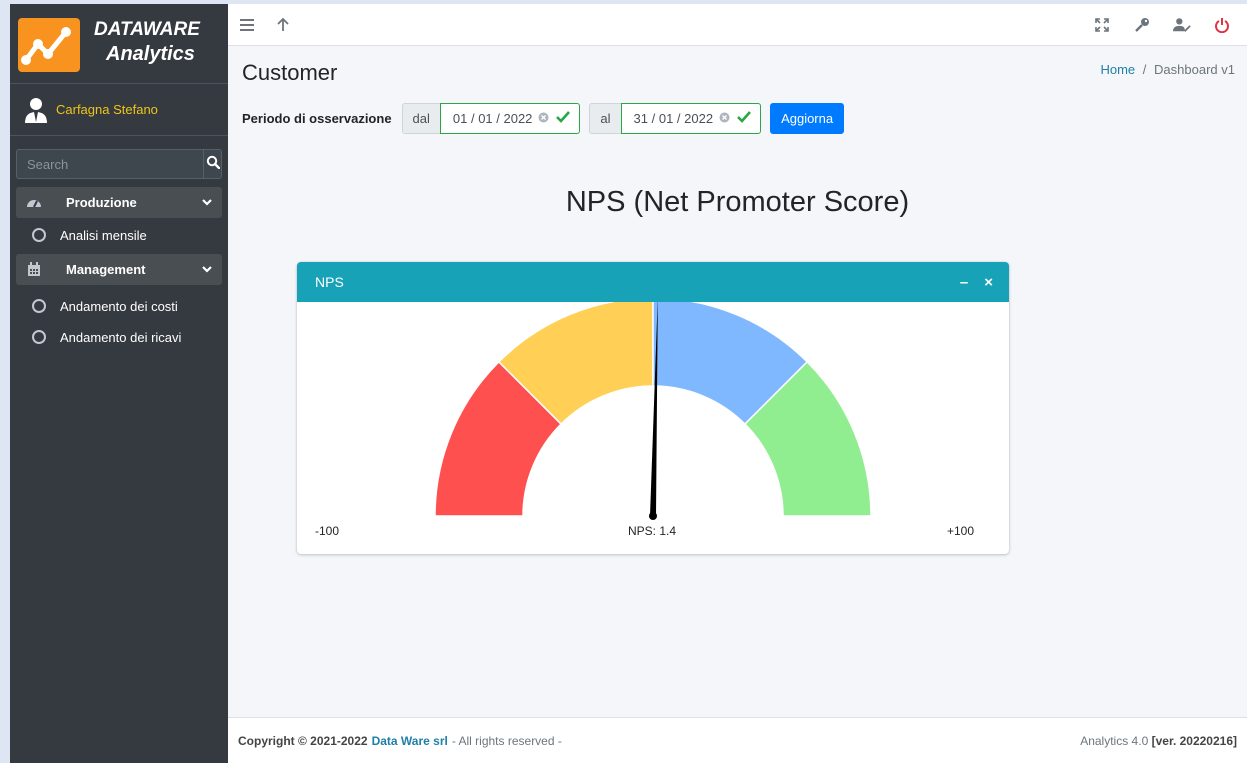 This screenshot has height=763, width=1247. I want to click on bars-icon, so click(247, 25).